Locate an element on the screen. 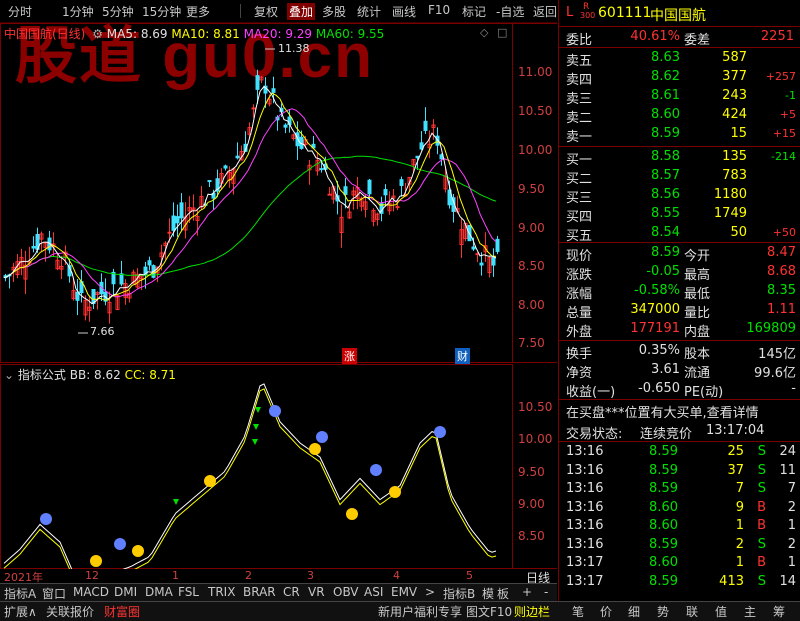 The image size is (800, 621). flag-300: 300 is located at coordinates (588, 15).